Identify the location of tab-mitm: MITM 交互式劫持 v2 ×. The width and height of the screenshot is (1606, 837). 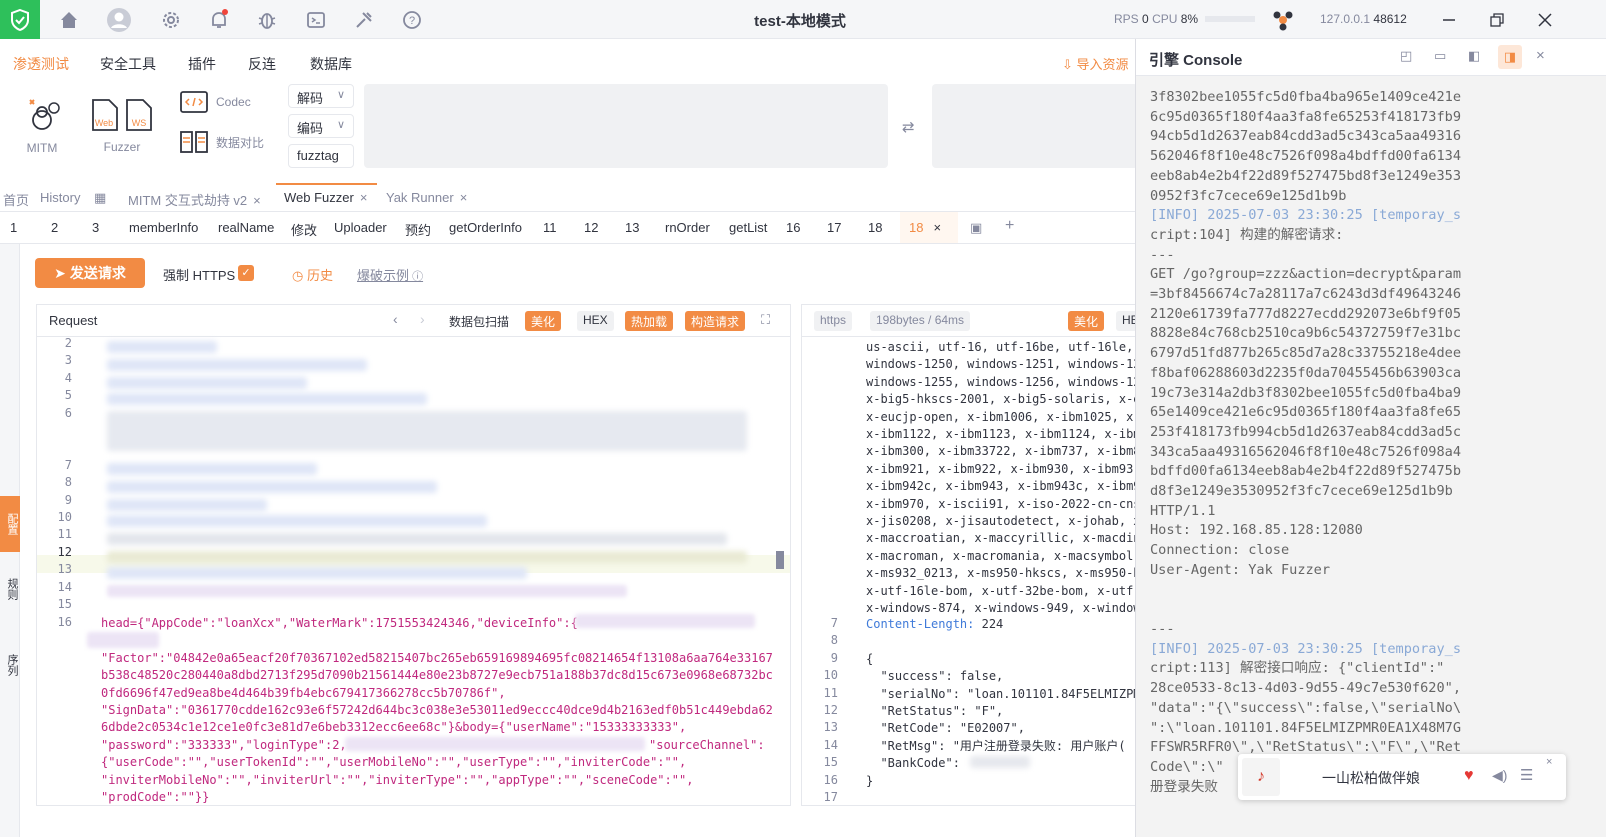
(194, 199).